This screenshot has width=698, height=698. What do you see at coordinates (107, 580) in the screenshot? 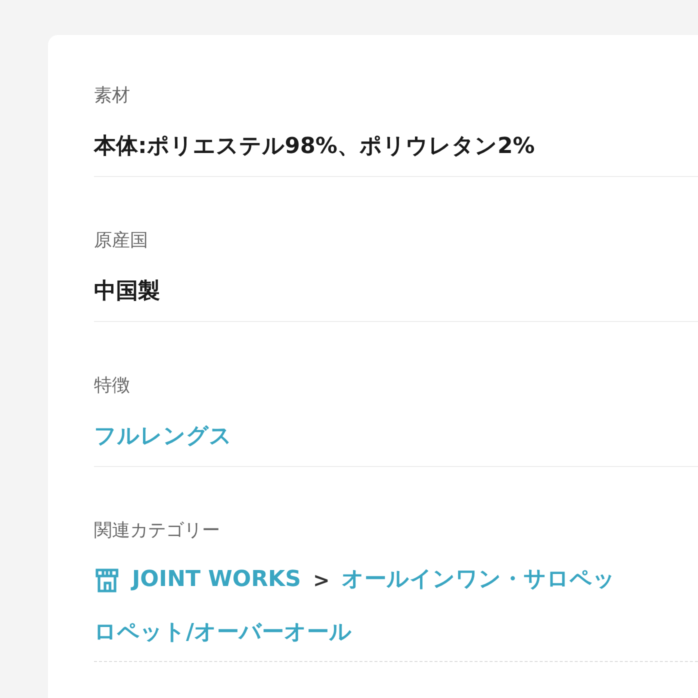
I see `store-icon` at bounding box center [107, 580].